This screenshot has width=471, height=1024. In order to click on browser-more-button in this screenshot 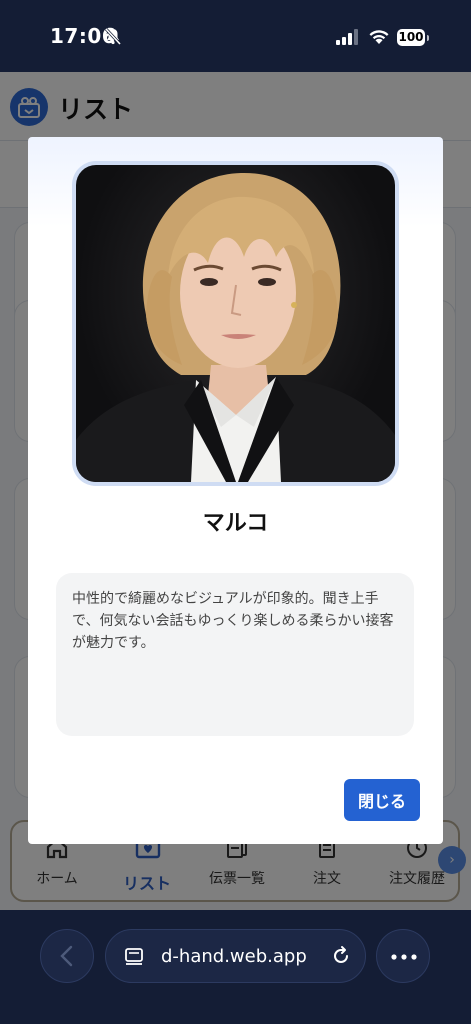, I will do `click(403, 956)`.